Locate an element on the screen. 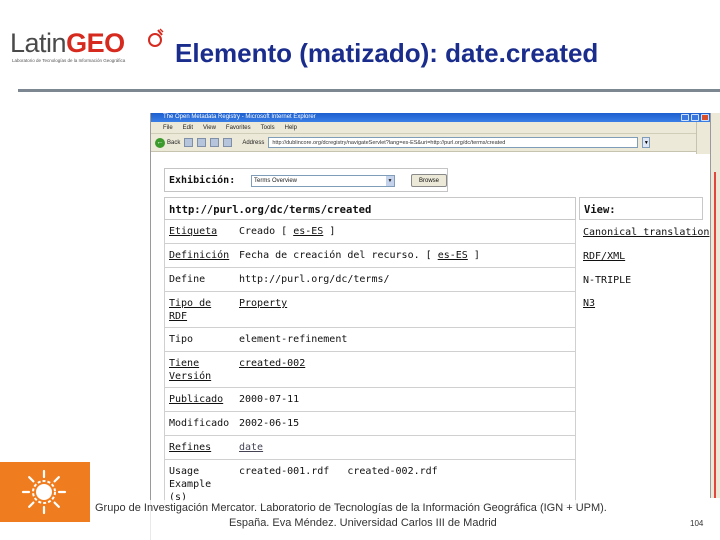 The height and width of the screenshot is (540, 720). row-label-etiqueta: Etiqueta is located at coordinates (201, 231).